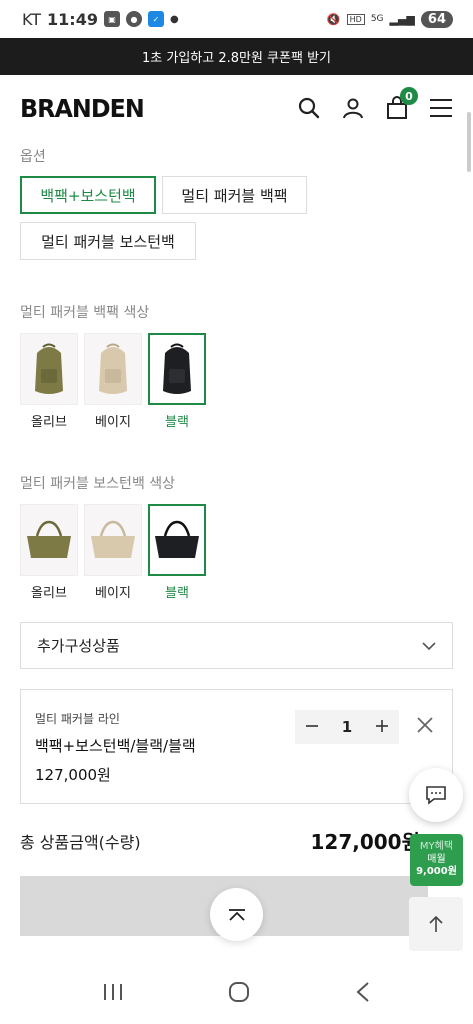 This screenshot has height=1024, width=473. Describe the element at coordinates (441, 108) in the screenshot. I see `menu-icon` at that location.